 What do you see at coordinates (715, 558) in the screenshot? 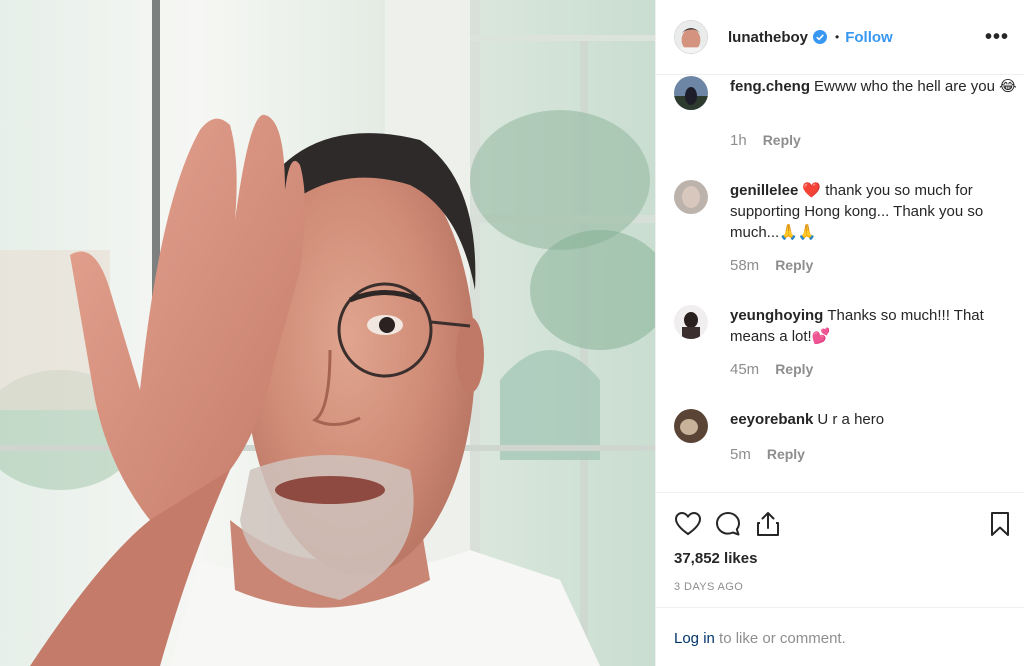
I see `likes-count: 37,852 likes` at bounding box center [715, 558].